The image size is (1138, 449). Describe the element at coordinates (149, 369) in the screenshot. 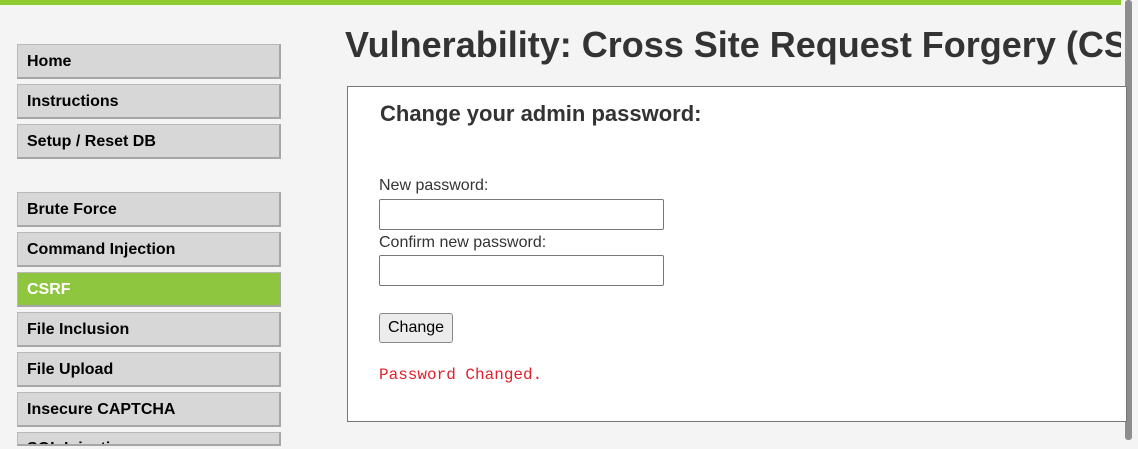

I see `menu-item-file-upload: File Upload` at that location.